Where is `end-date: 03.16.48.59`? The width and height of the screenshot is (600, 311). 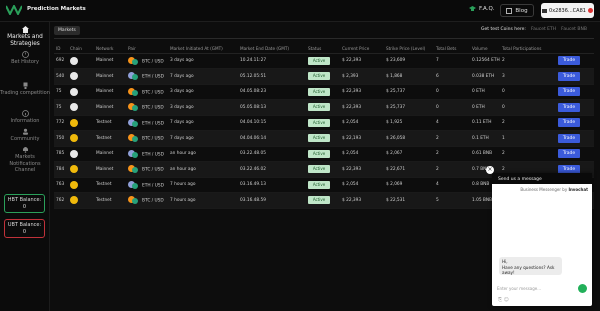
end-date: 03.16.48.59 is located at coordinates (253, 200).